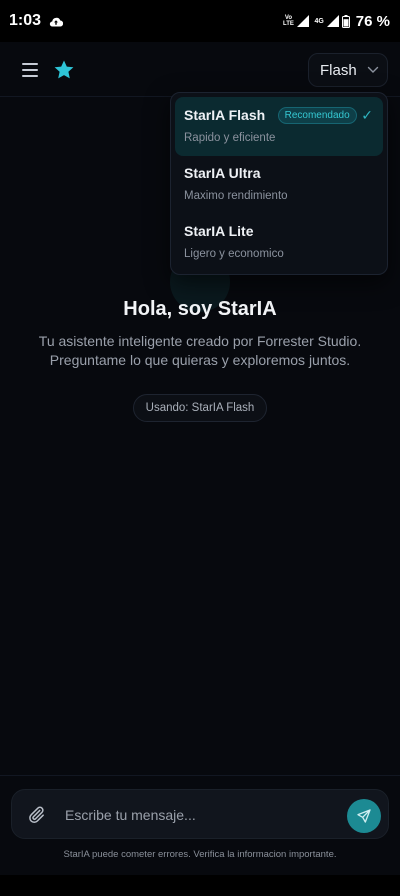 This screenshot has width=400, height=896. I want to click on recommended-badge: Recomendado, so click(317, 115).